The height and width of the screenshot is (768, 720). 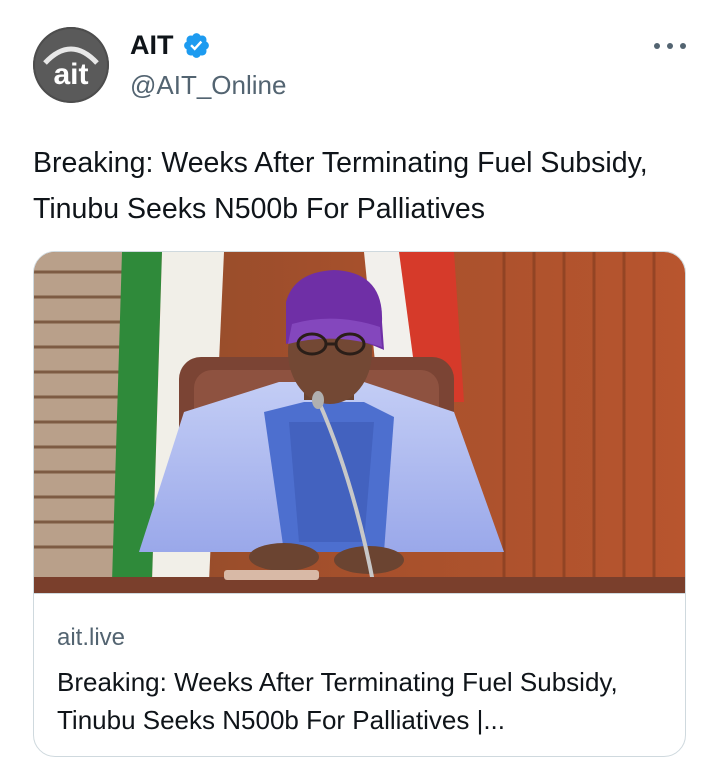 I want to click on author-handle: @AIT_Online, so click(x=208, y=85).